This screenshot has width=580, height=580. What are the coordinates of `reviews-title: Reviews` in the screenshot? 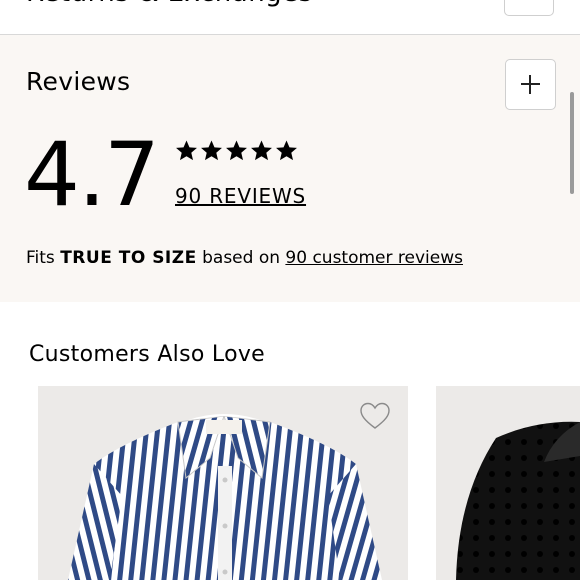 It's located at (78, 81).